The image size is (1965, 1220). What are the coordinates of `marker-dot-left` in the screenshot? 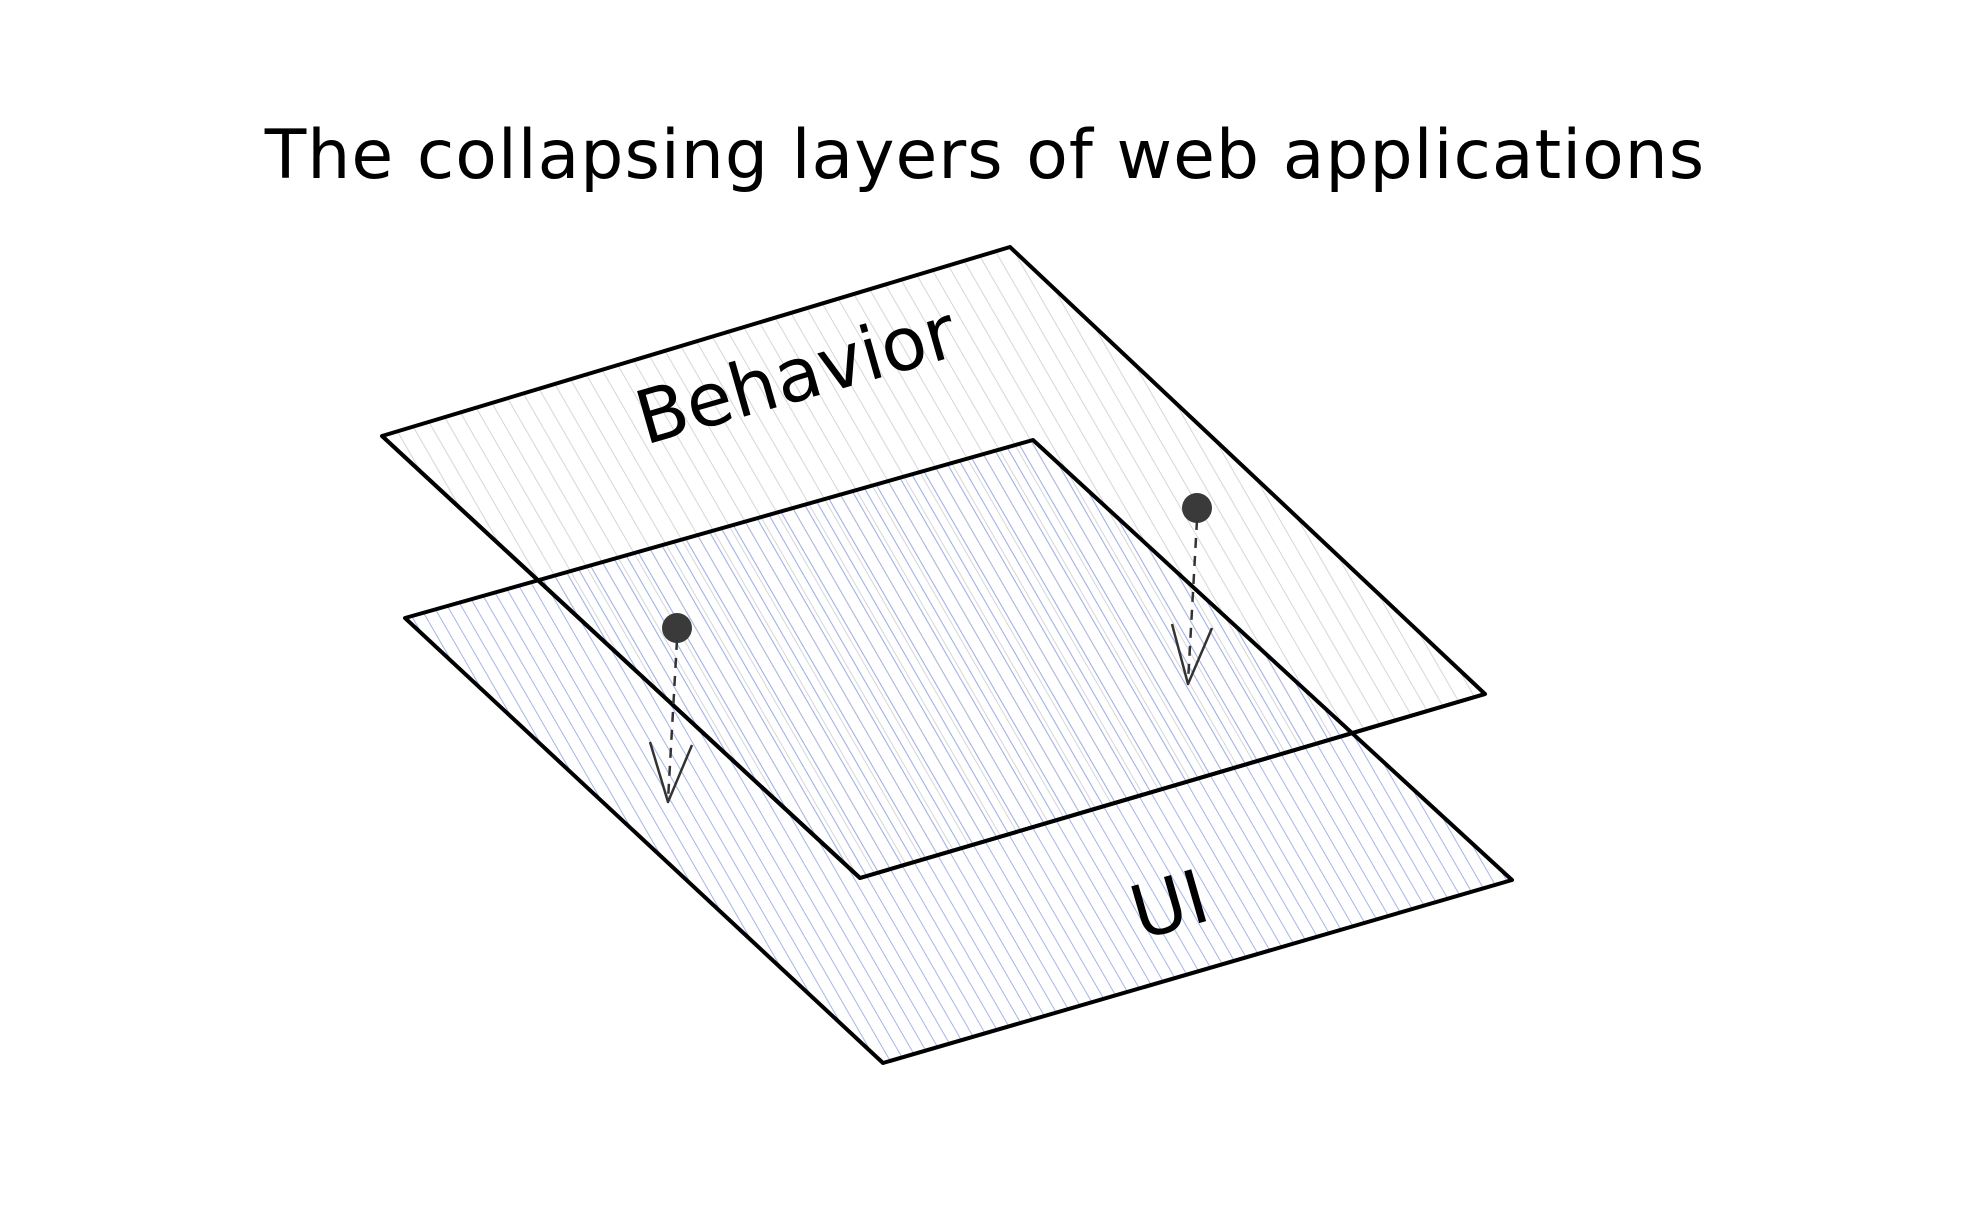 It's located at (677, 628).